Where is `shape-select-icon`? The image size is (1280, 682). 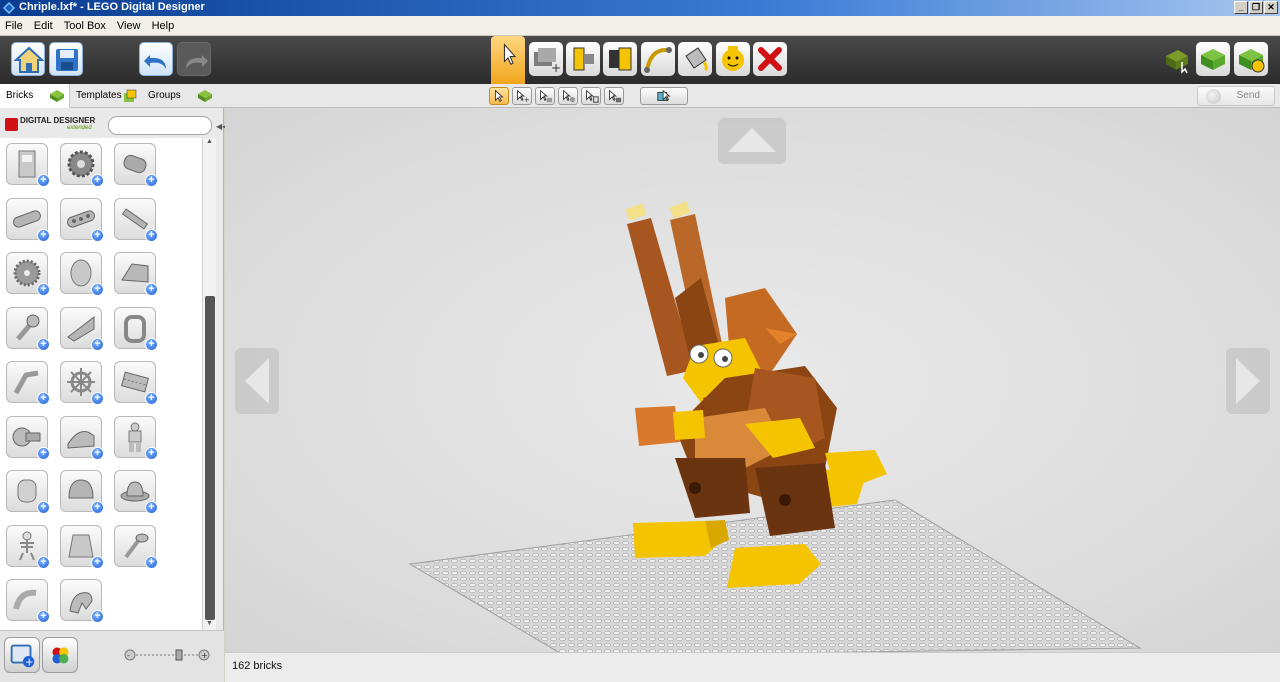
shape-select-icon is located at coordinates (592, 96).